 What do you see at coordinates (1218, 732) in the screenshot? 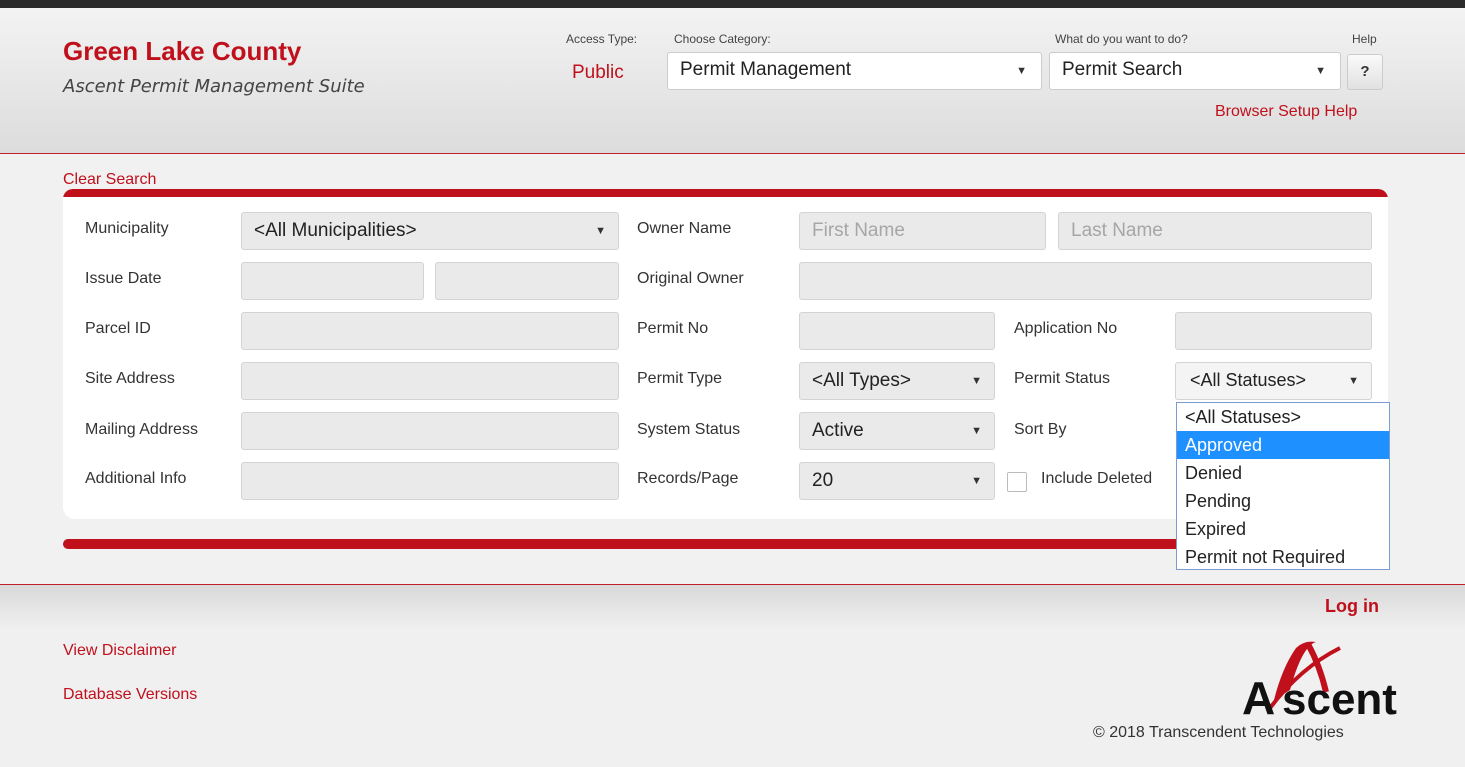
I see `copyright-text: © 2018 Transcendent Technologies` at bounding box center [1218, 732].